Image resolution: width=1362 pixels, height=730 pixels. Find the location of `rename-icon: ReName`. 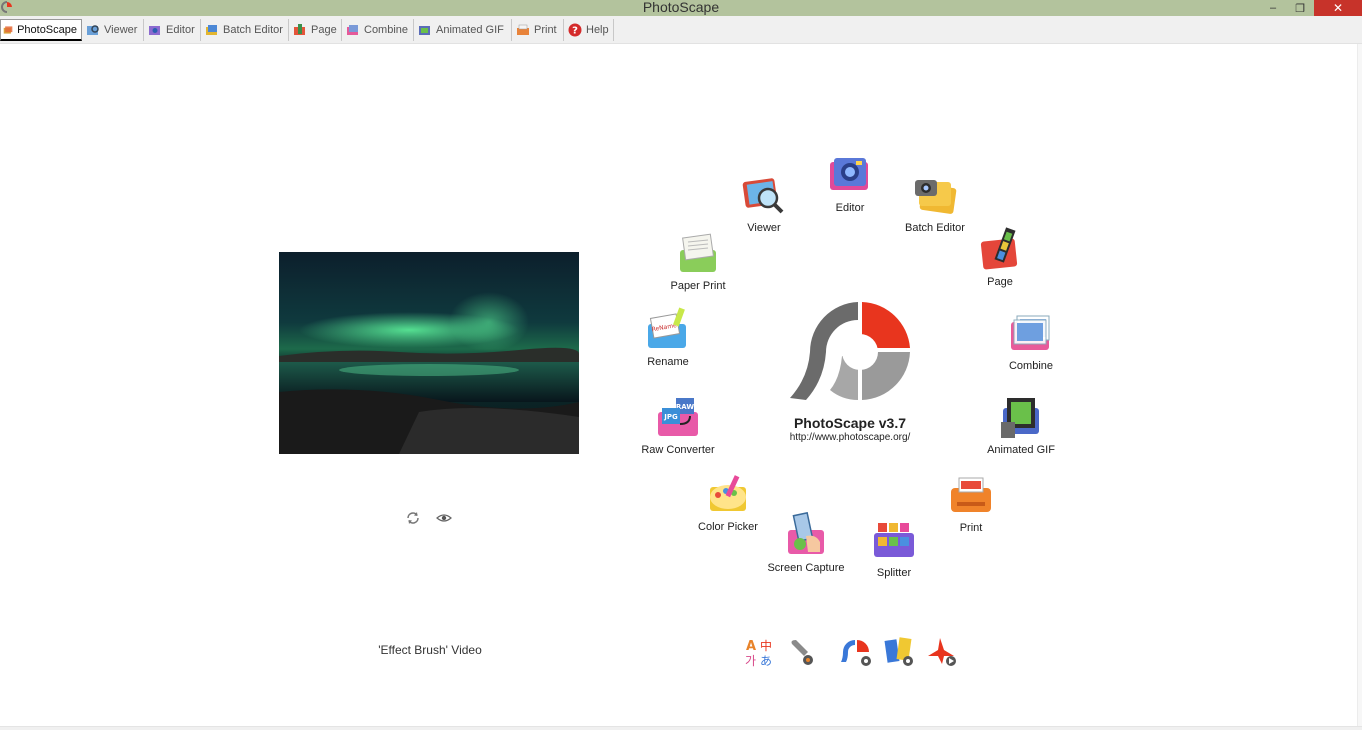

rename-icon: ReName is located at coordinates (667, 327).